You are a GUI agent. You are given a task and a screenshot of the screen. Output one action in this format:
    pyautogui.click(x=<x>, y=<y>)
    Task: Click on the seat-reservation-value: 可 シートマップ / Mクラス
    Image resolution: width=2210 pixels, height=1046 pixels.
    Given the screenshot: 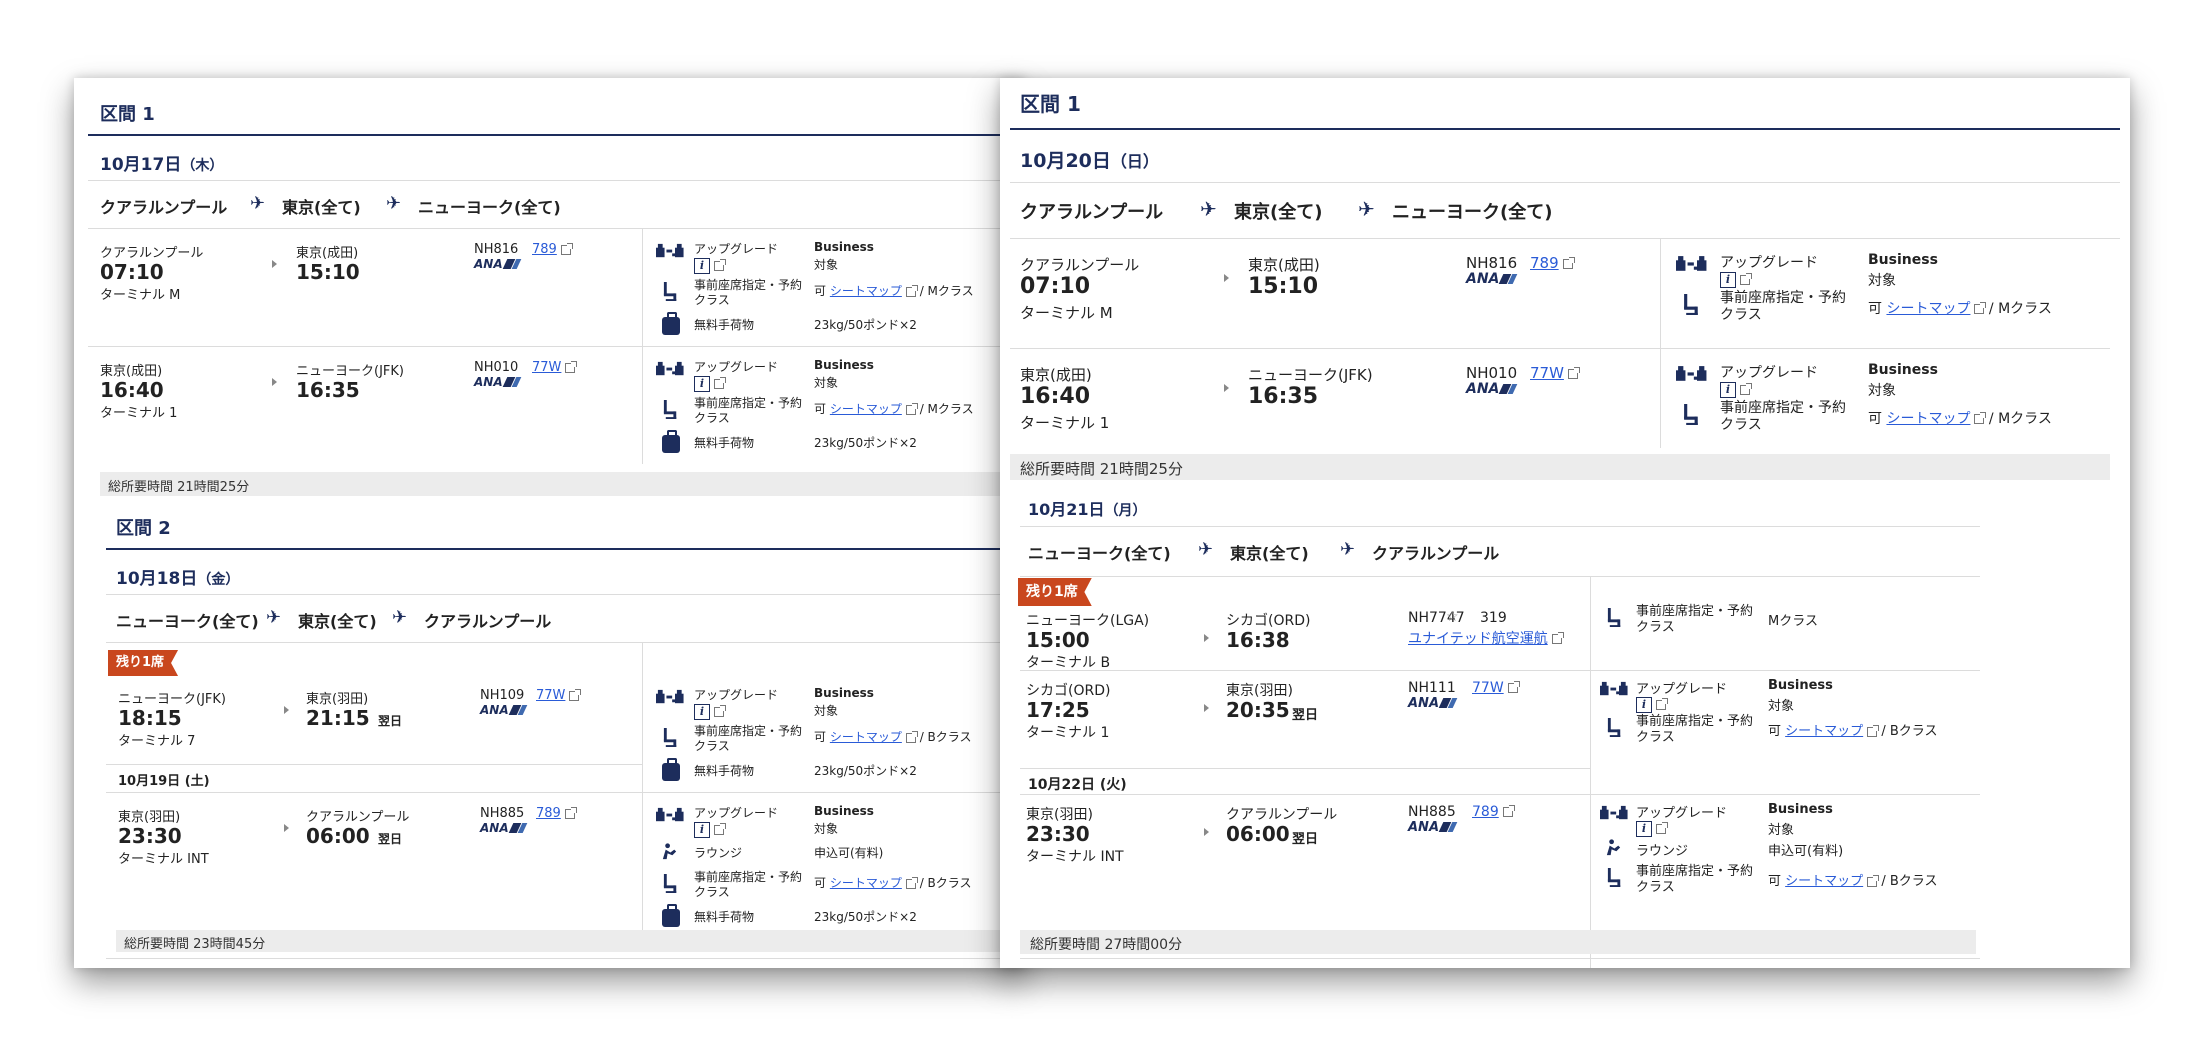 What is the action you would take?
    pyautogui.click(x=1960, y=308)
    